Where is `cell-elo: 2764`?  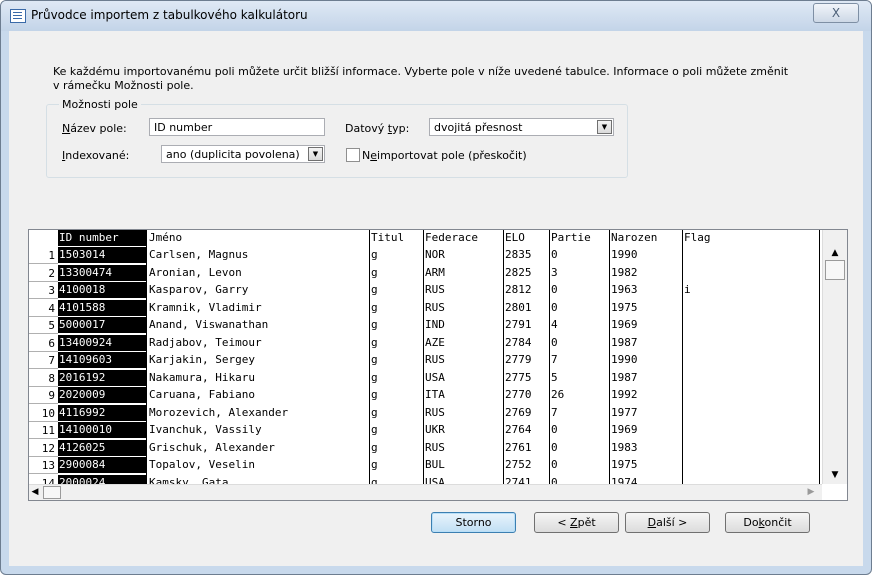 cell-elo: 2764 is located at coordinates (528, 430).